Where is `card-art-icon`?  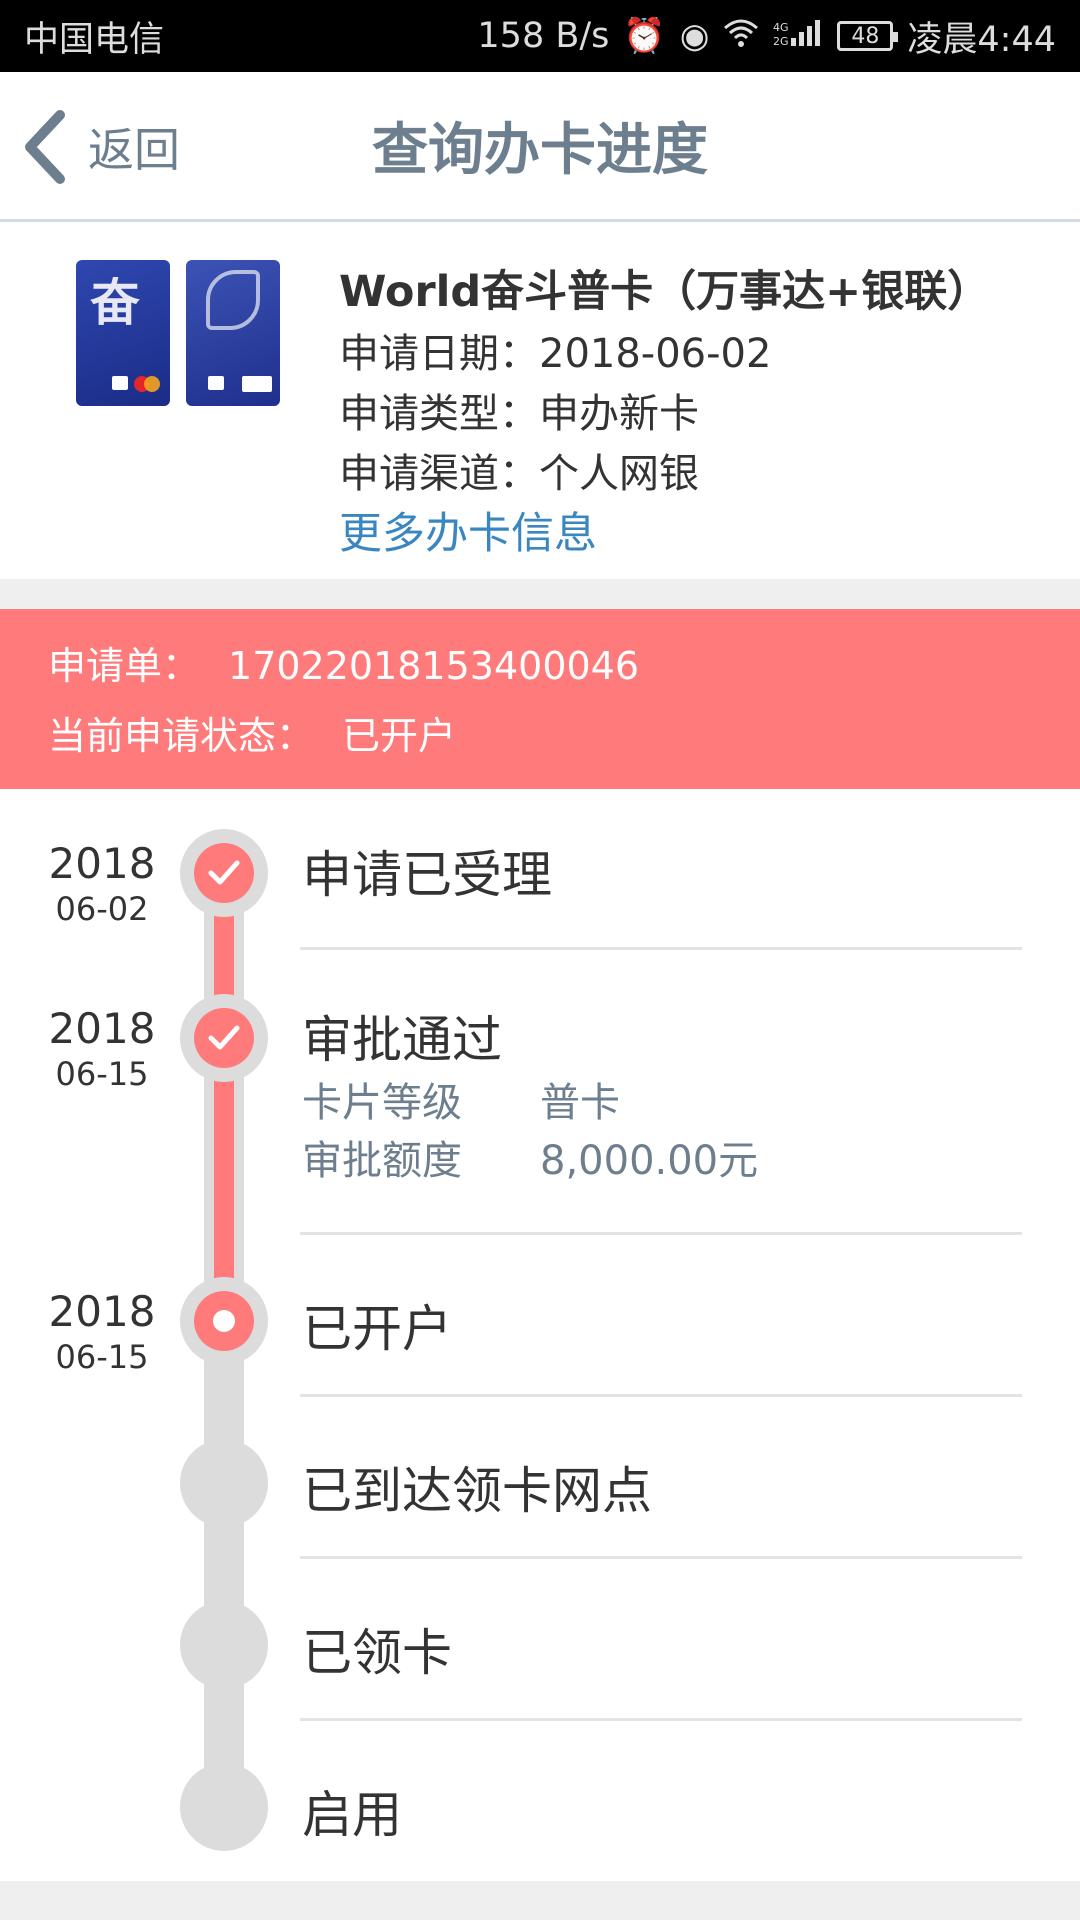
card-art-icon is located at coordinates (233, 300).